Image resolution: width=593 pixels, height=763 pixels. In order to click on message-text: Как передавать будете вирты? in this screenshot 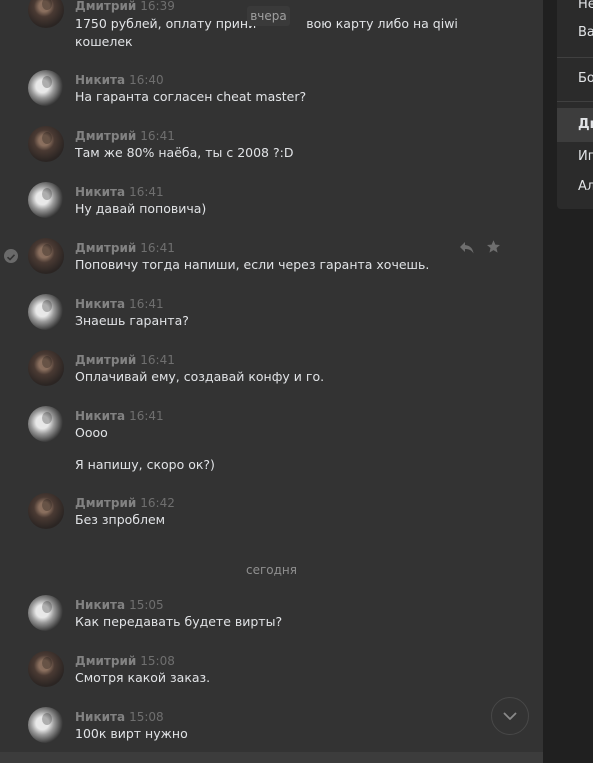, I will do `click(179, 621)`.